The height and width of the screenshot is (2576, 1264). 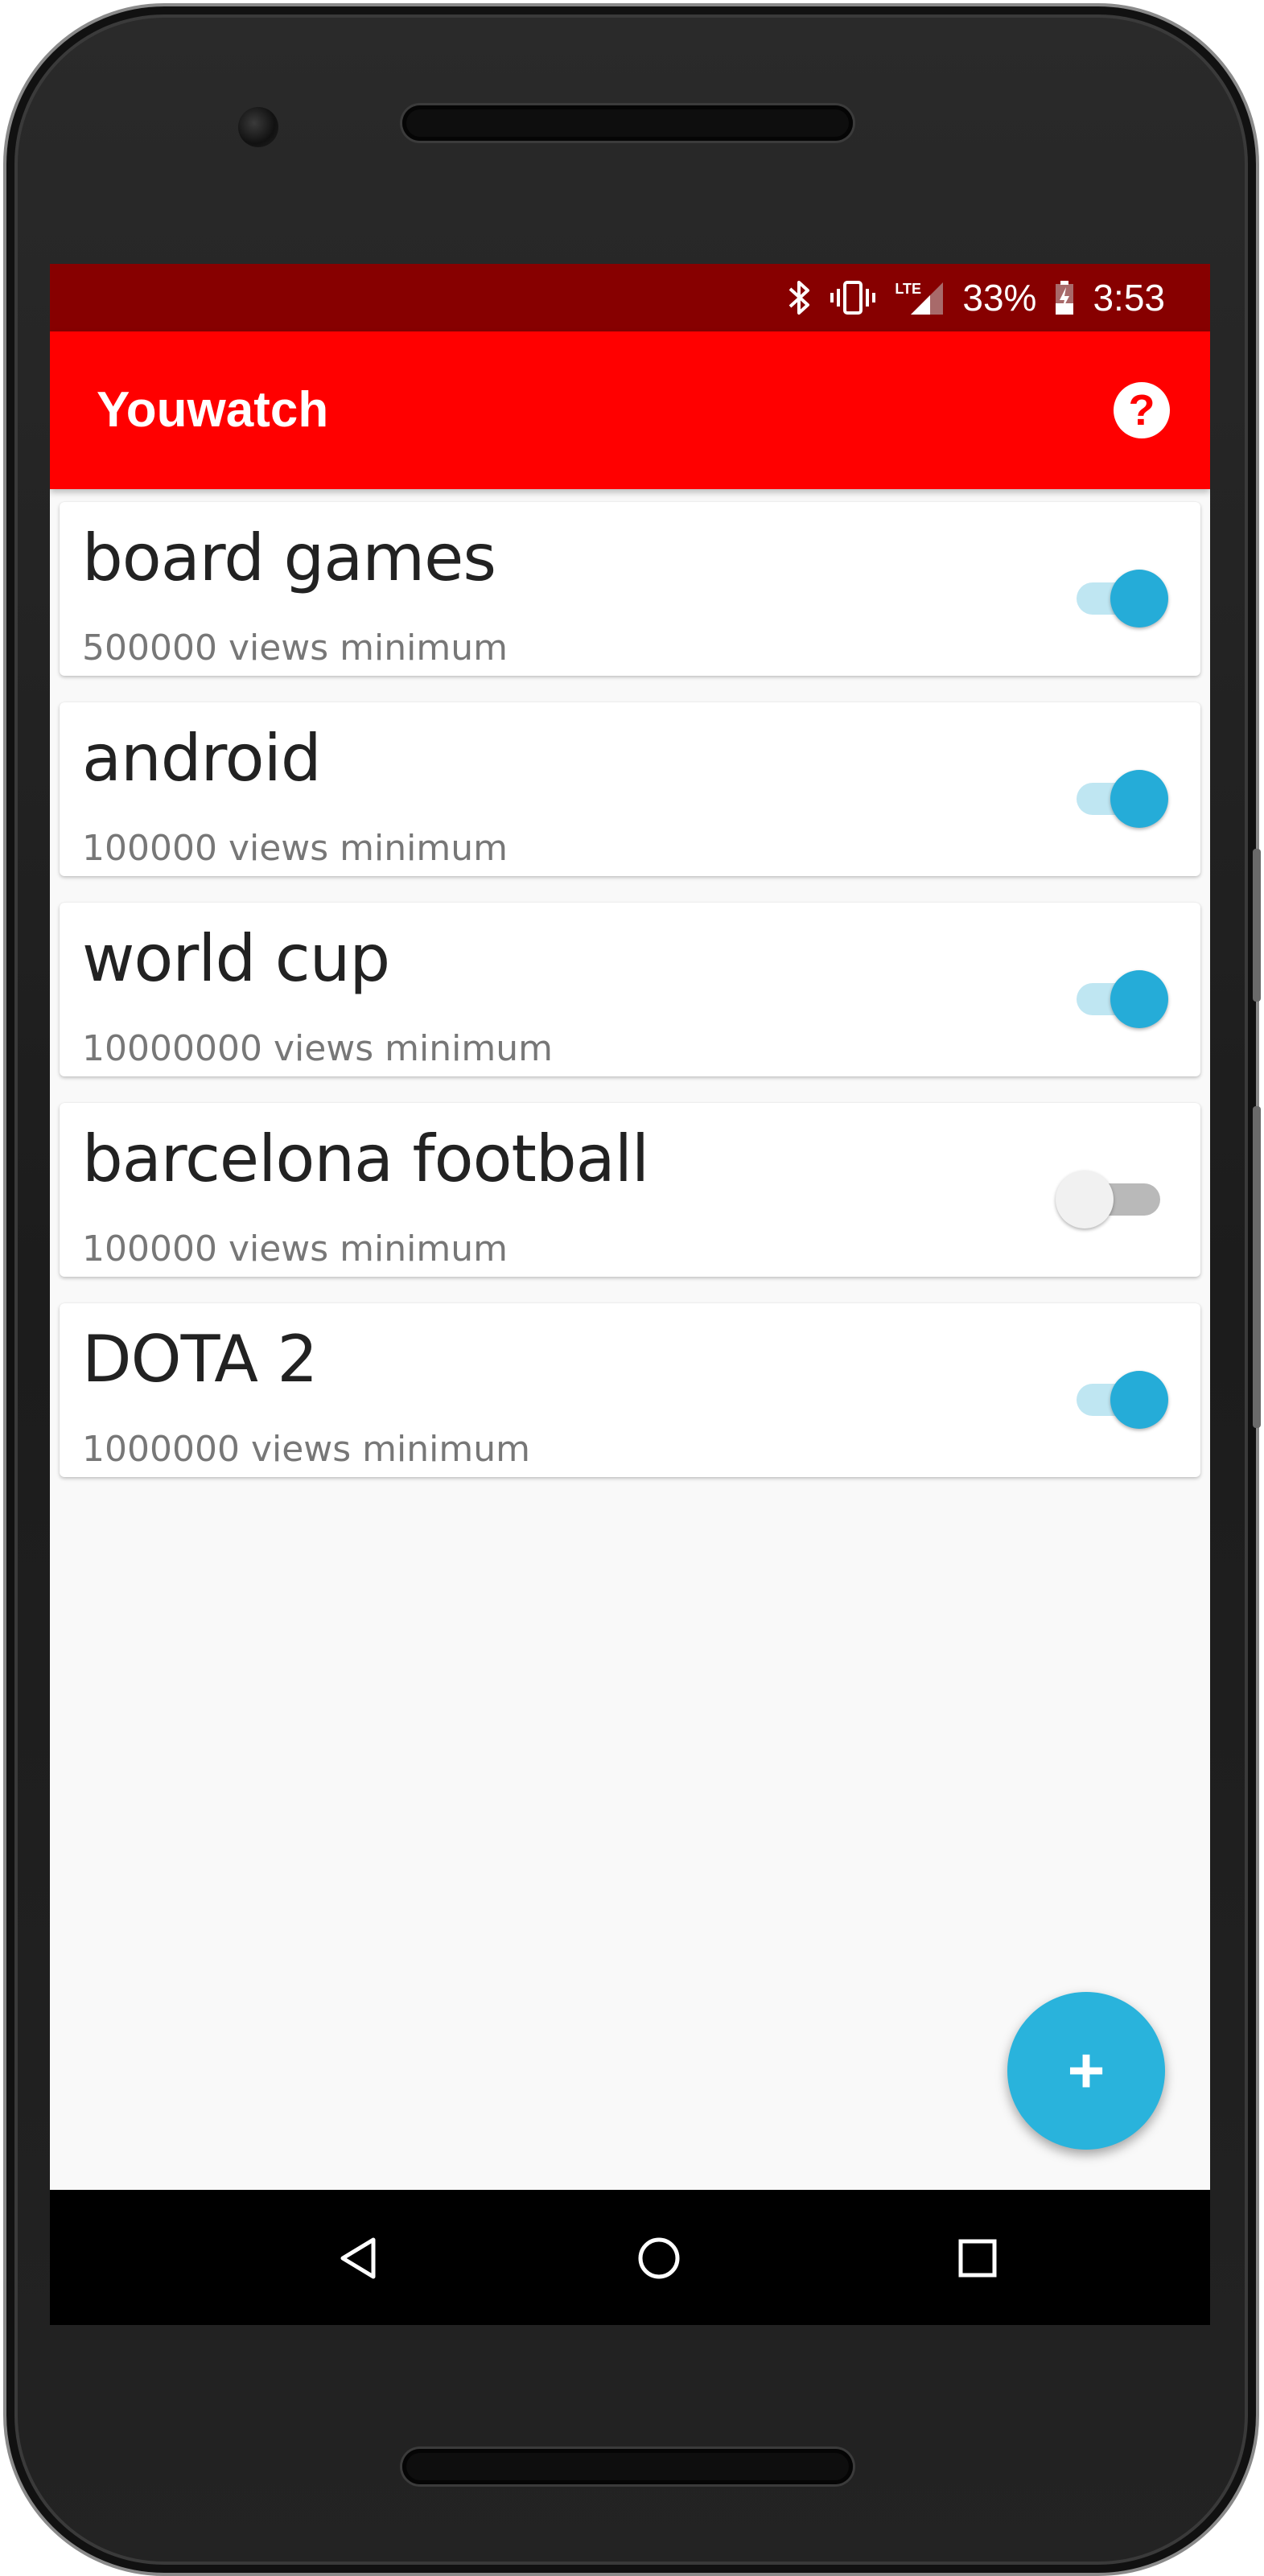 What do you see at coordinates (1129, 298) in the screenshot?
I see `status-time: 3:53` at bounding box center [1129, 298].